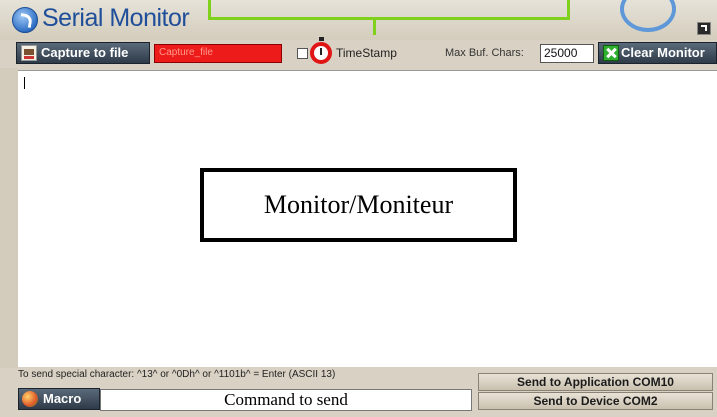  Describe the element at coordinates (366, 53) in the screenshot. I see `timestamp-label: TimeStamp` at that location.